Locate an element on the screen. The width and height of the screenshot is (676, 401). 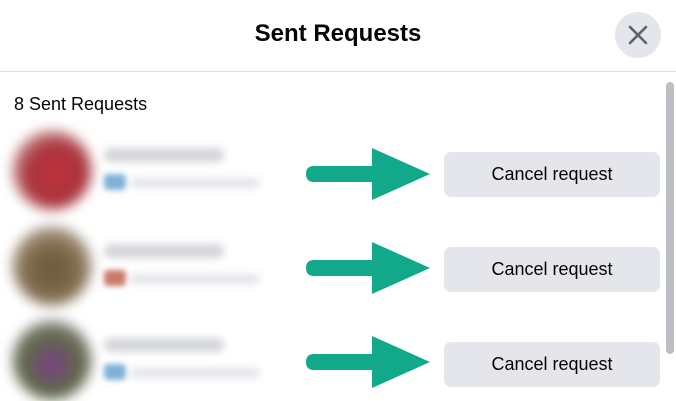
close-icon is located at coordinates (638, 35).